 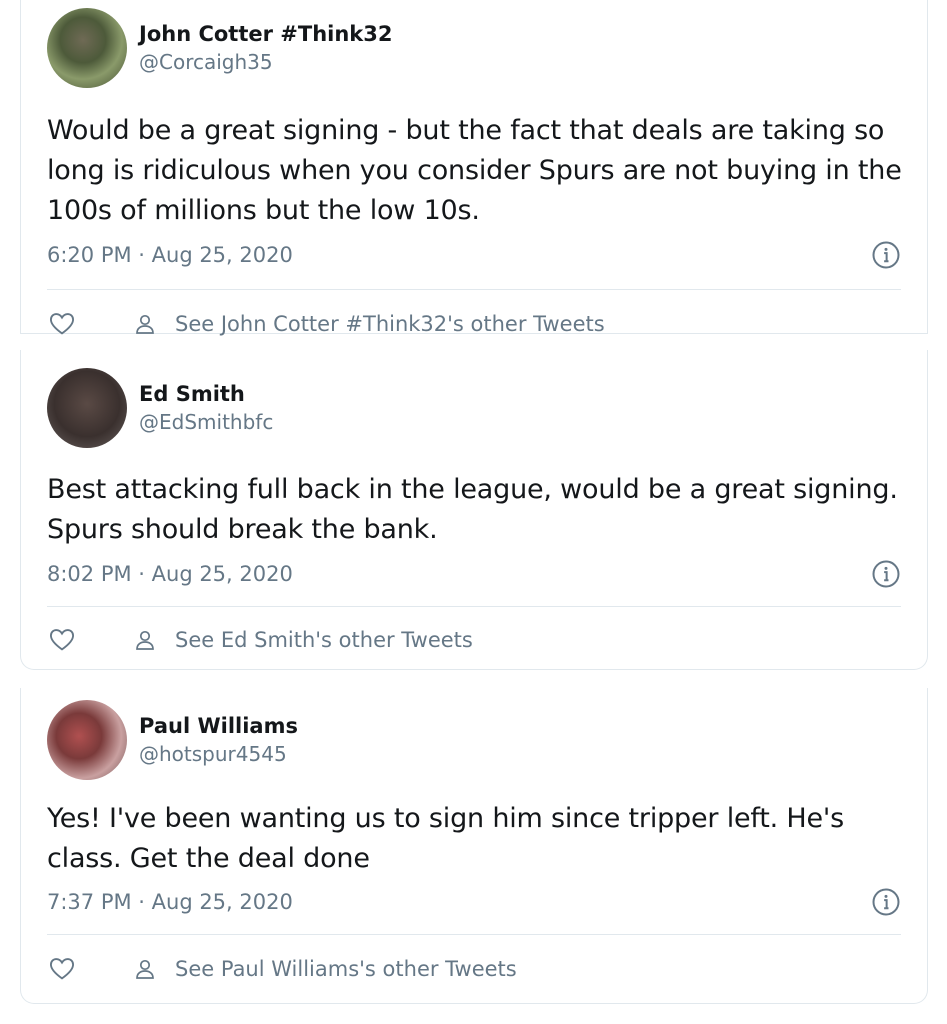 What do you see at coordinates (346, 969) in the screenshot?
I see `see-other-tweets-link: See Paul Williams's other Tweets` at bounding box center [346, 969].